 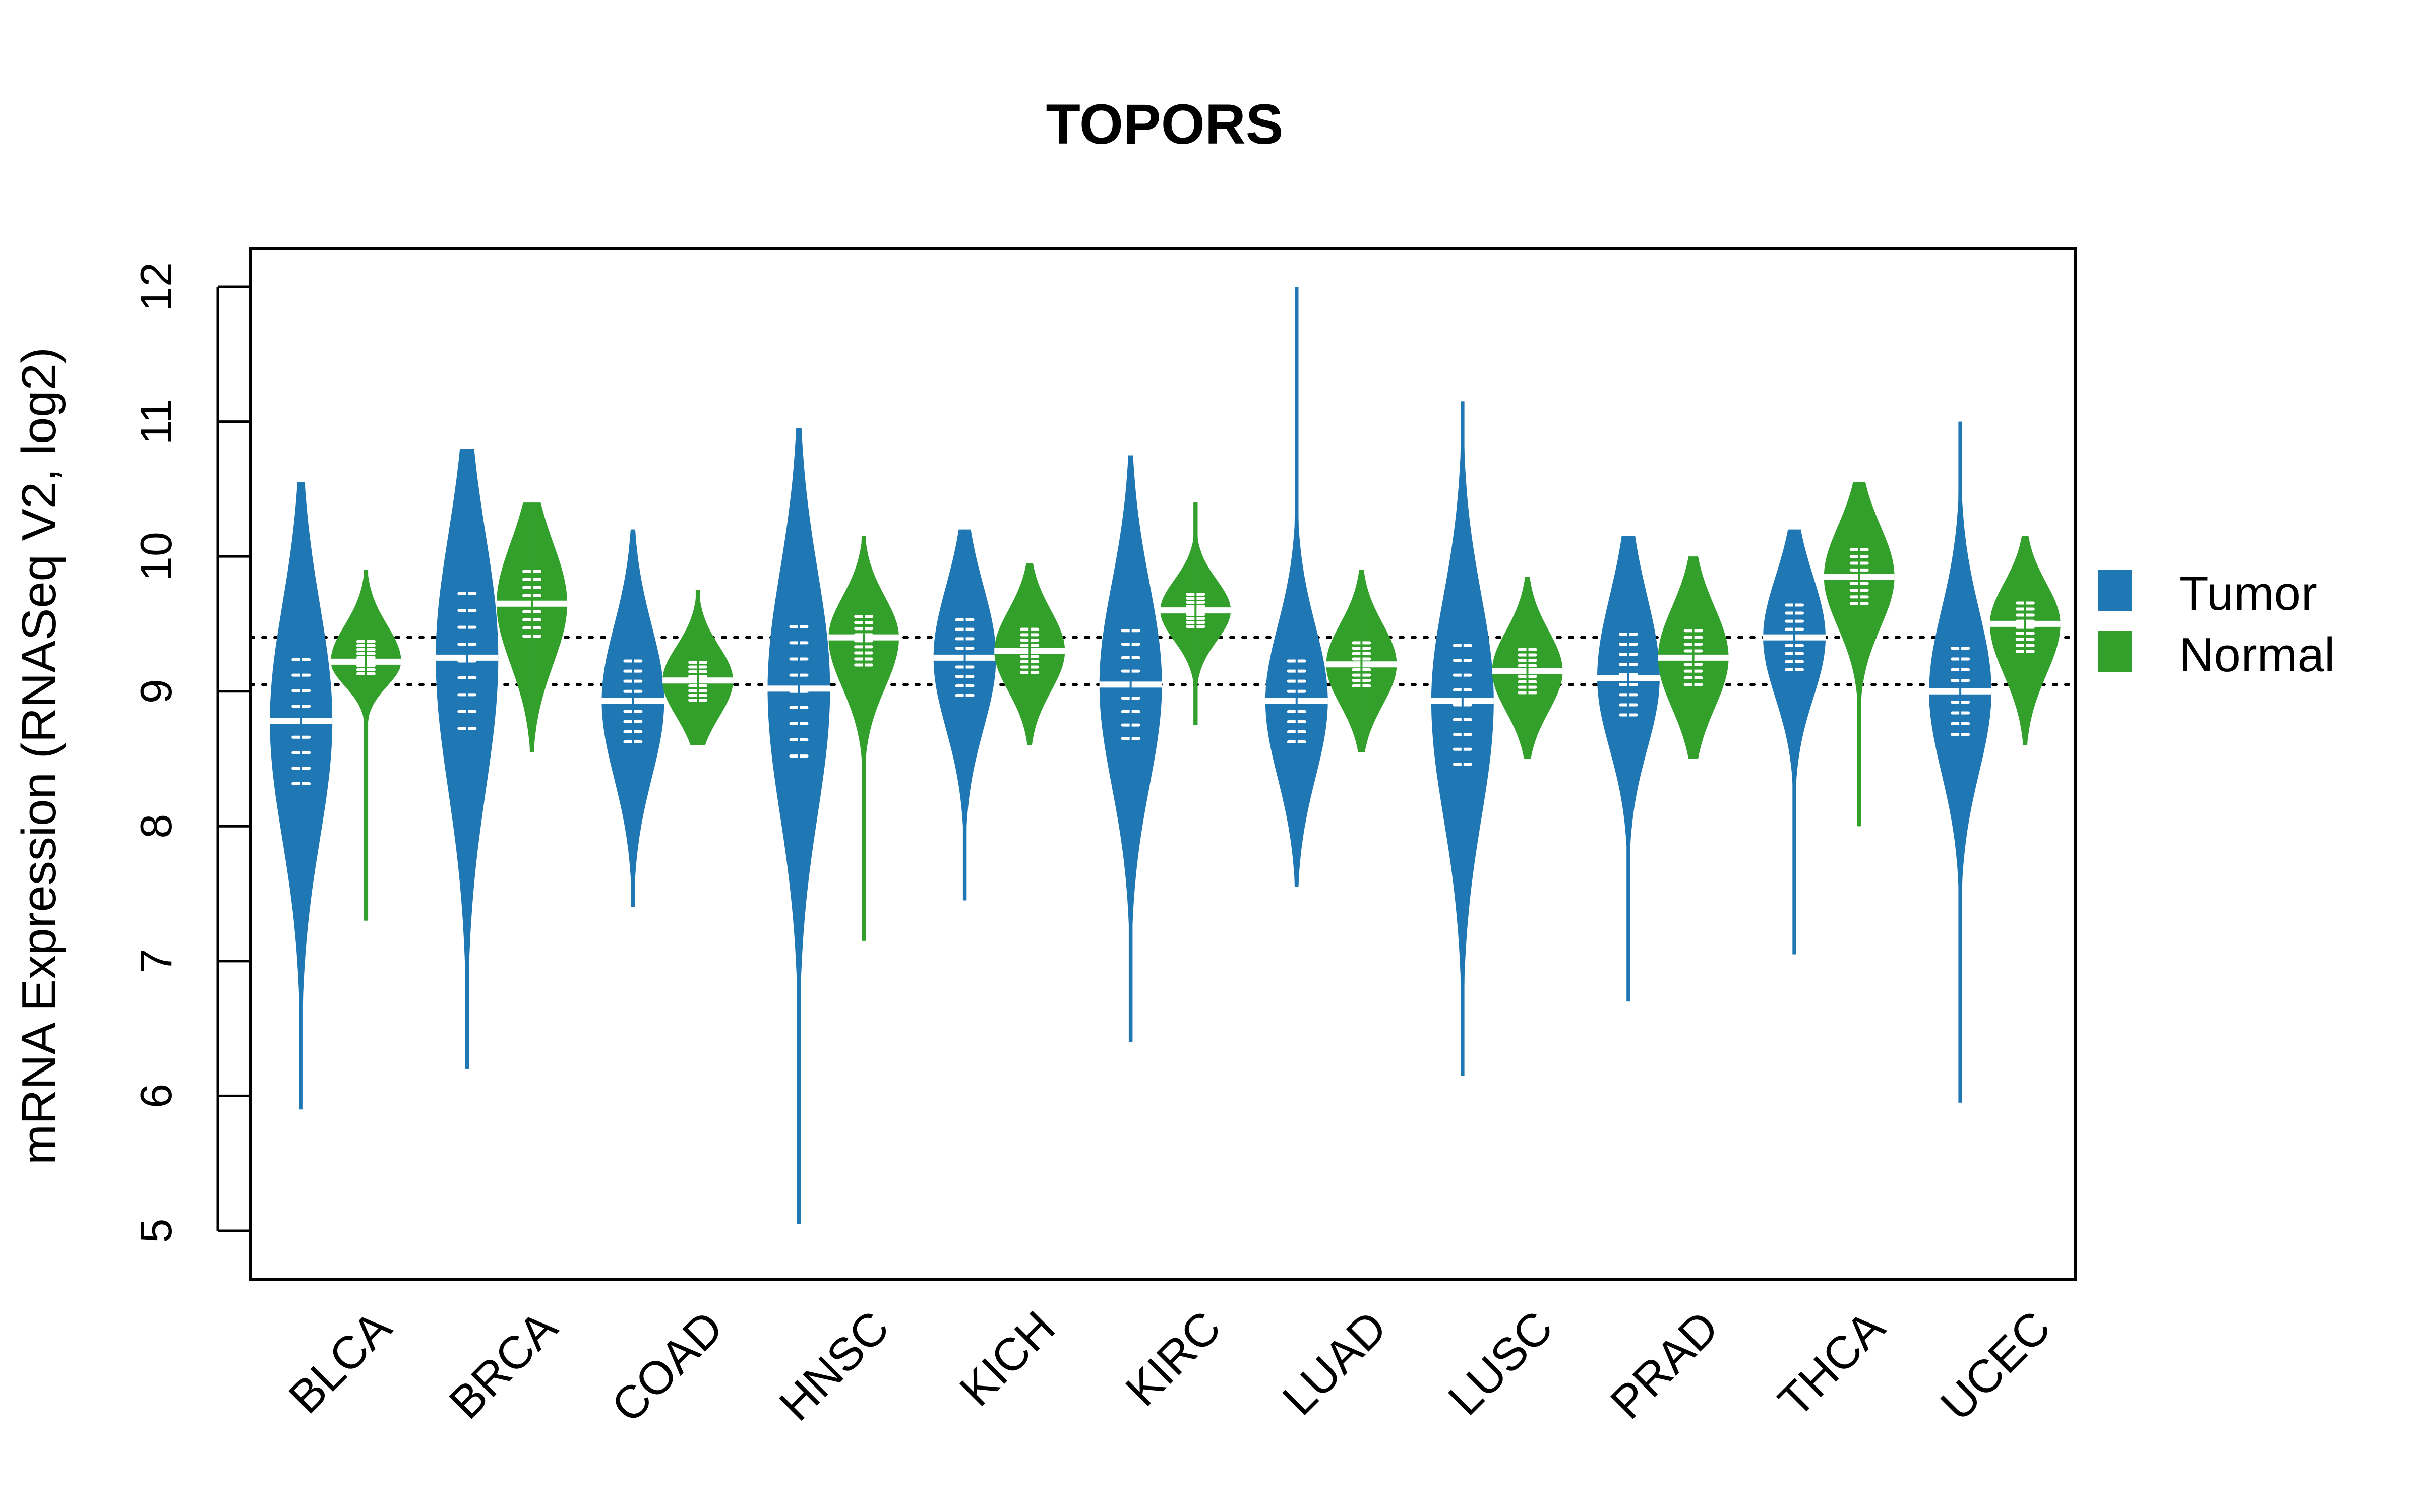 What do you see at coordinates (1665, 1365) in the screenshot?
I see `x-tick-label: PRAD` at bounding box center [1665, 1365].